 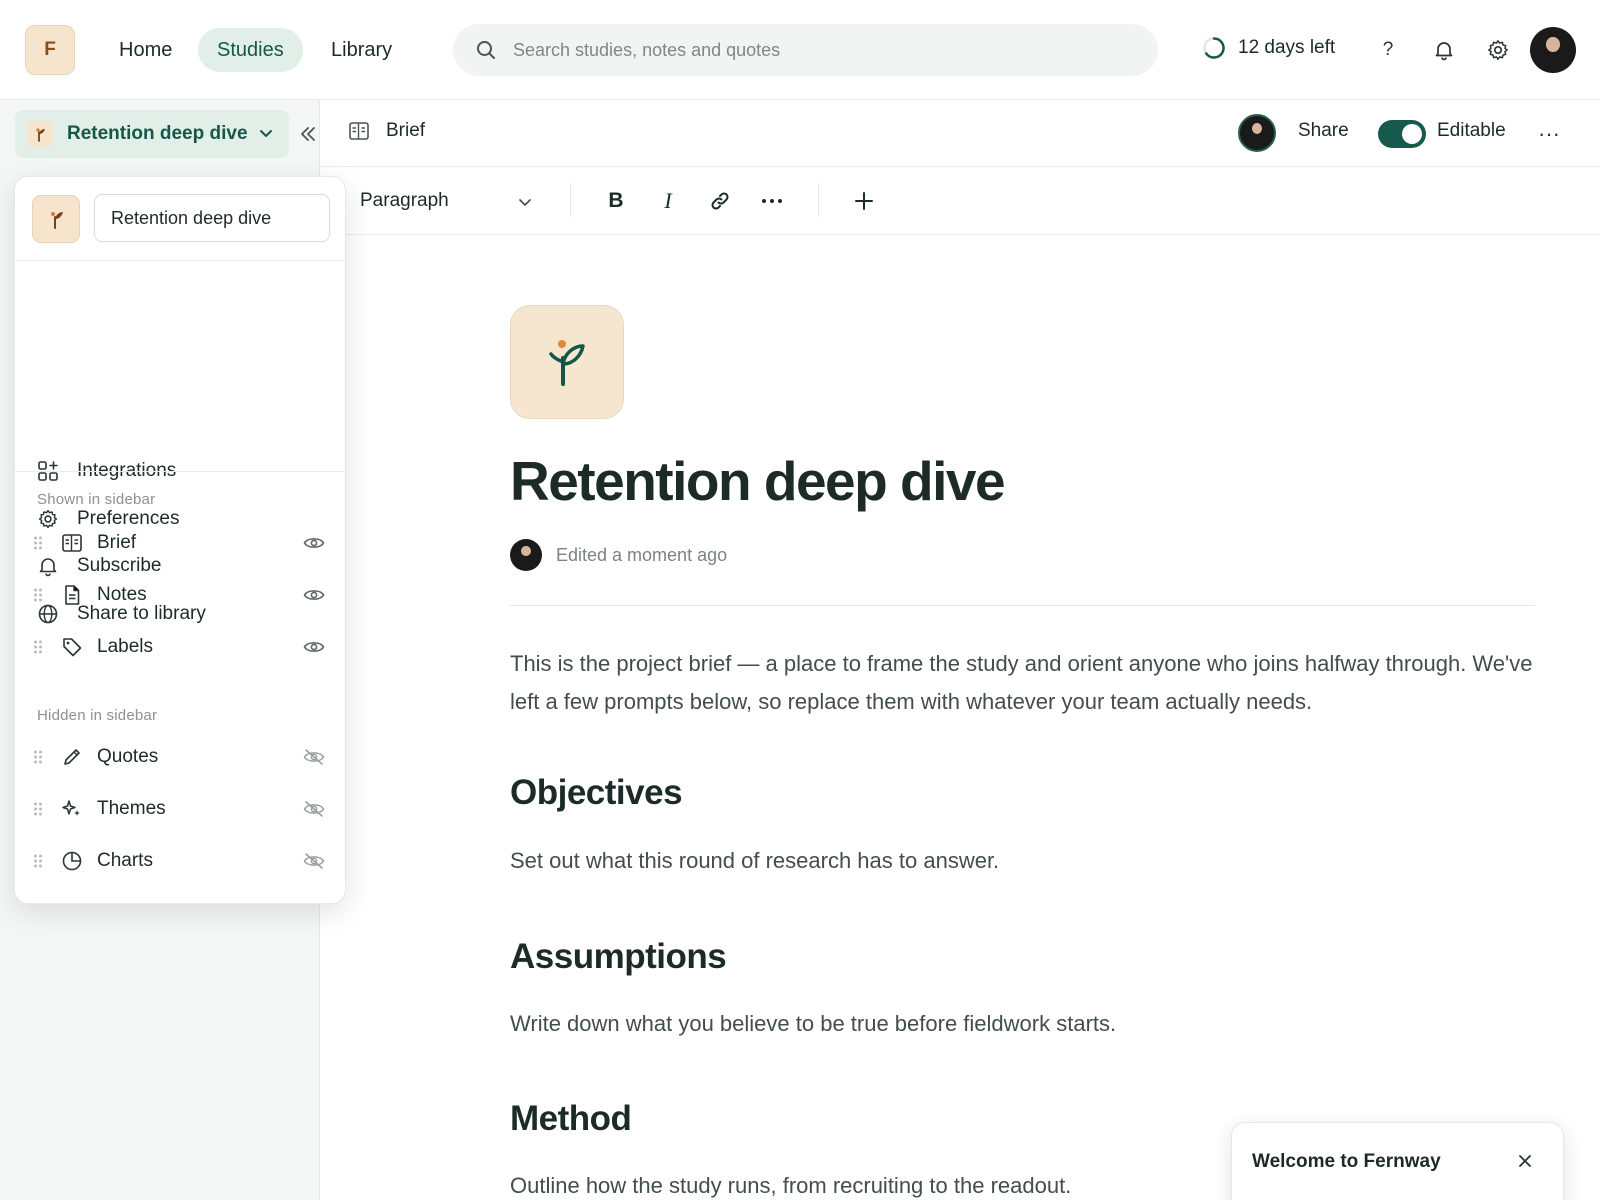 What do you see at coordinates (97, 715) in the screenshot?
I see `hidden-section-heading: Hidden in sidebar` at bounding box center [97, 715].